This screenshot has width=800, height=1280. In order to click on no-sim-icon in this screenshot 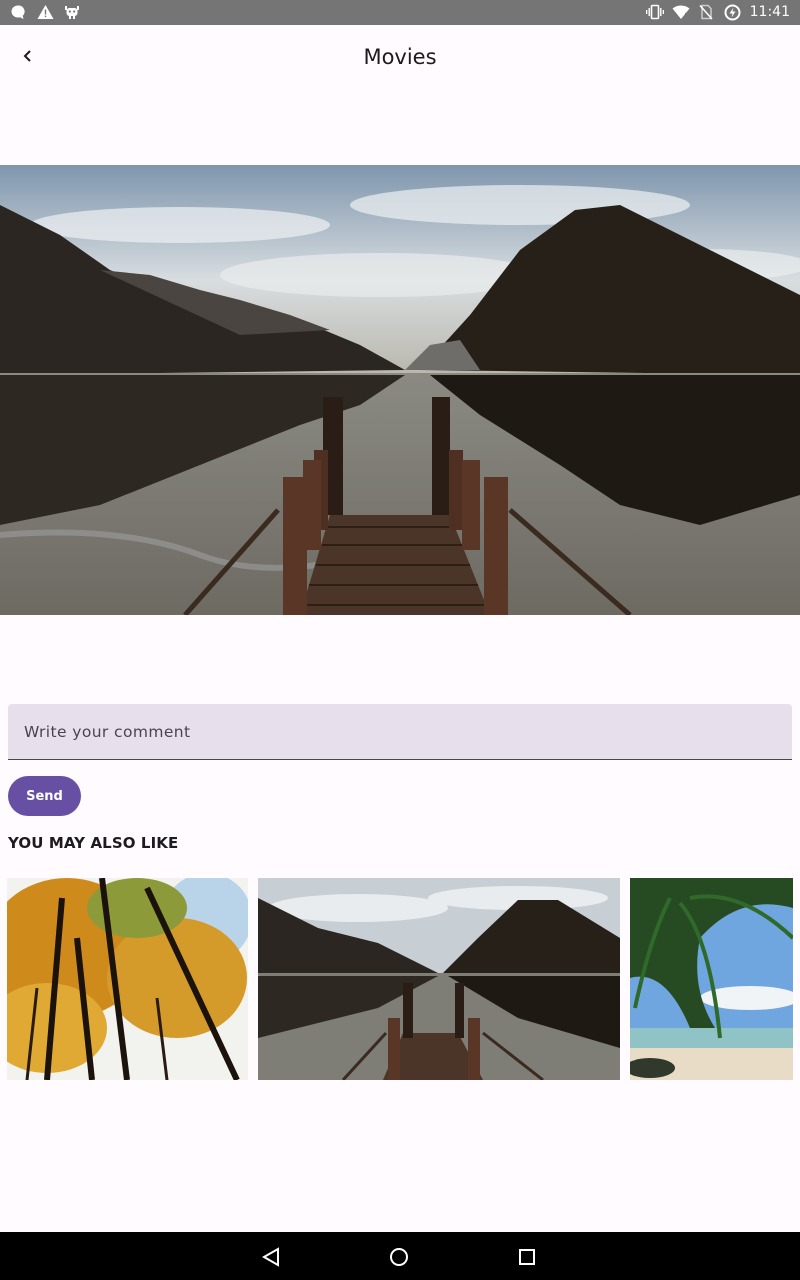, I will do `click(706, 12)`.